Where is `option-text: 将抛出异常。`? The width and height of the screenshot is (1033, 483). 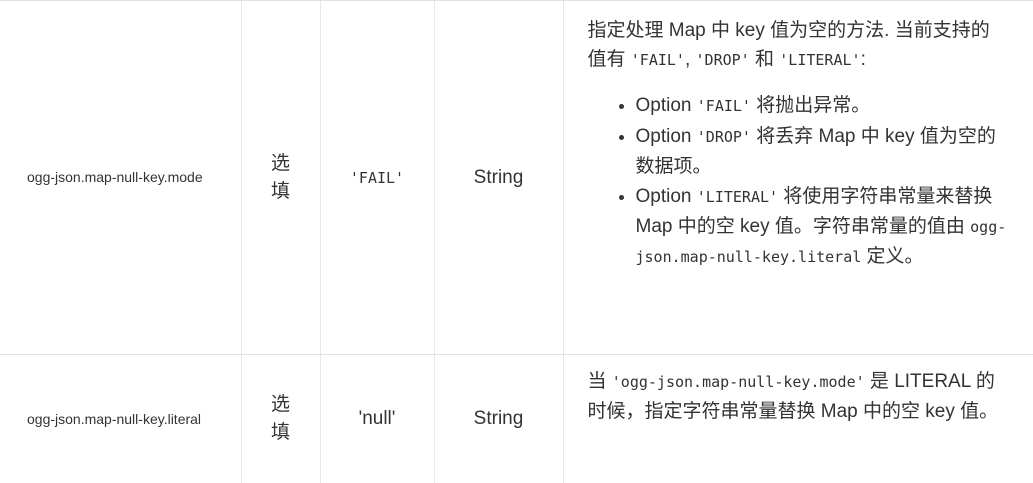 option-text: 将抛出异常。 is located at coordinates (810, 105).